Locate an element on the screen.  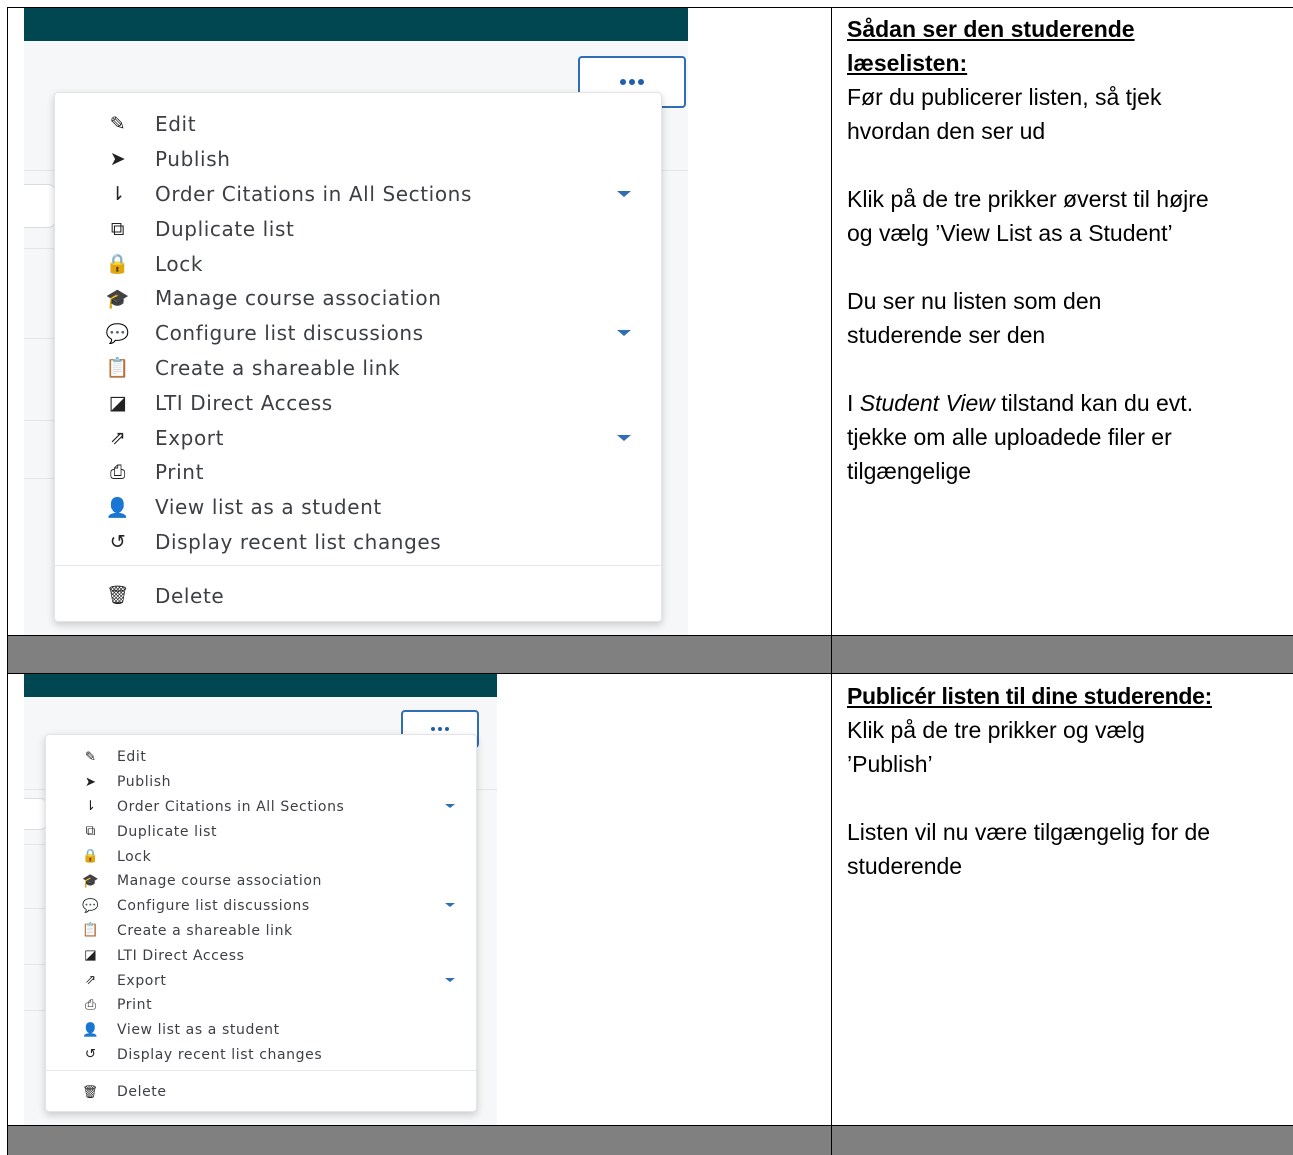
comments-icon: 💬 is located at coordinates (91, 906).